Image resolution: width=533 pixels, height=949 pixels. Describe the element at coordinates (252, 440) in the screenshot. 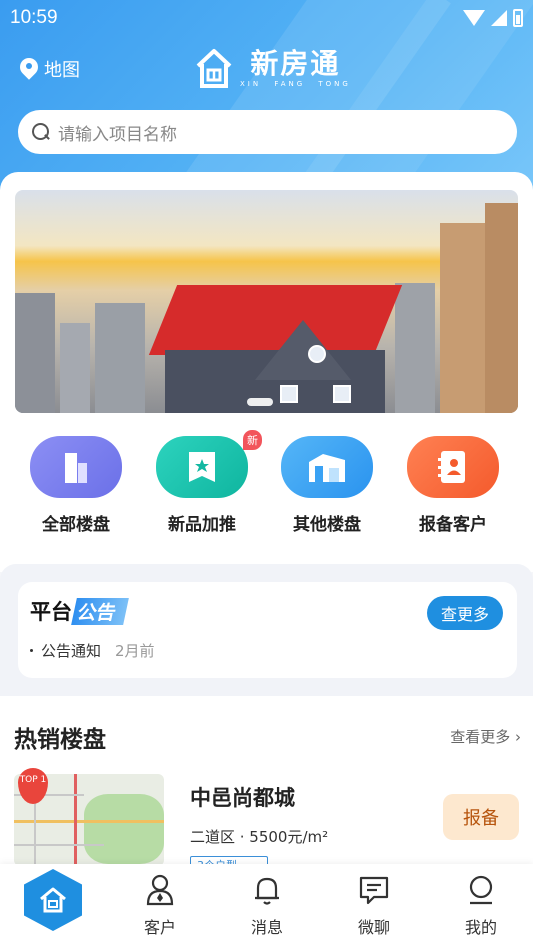

I see `new-badge: 新` at that location.